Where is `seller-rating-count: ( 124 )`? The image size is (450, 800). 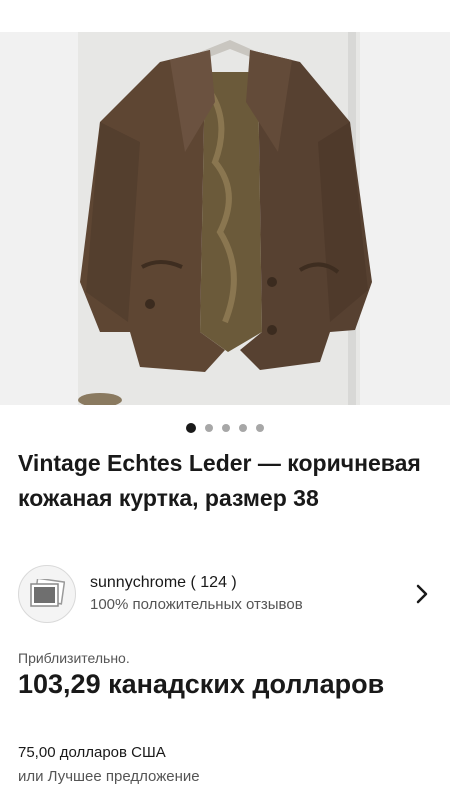 seller-rating-count: ( 124 ) is located at coordinates (213, 582).